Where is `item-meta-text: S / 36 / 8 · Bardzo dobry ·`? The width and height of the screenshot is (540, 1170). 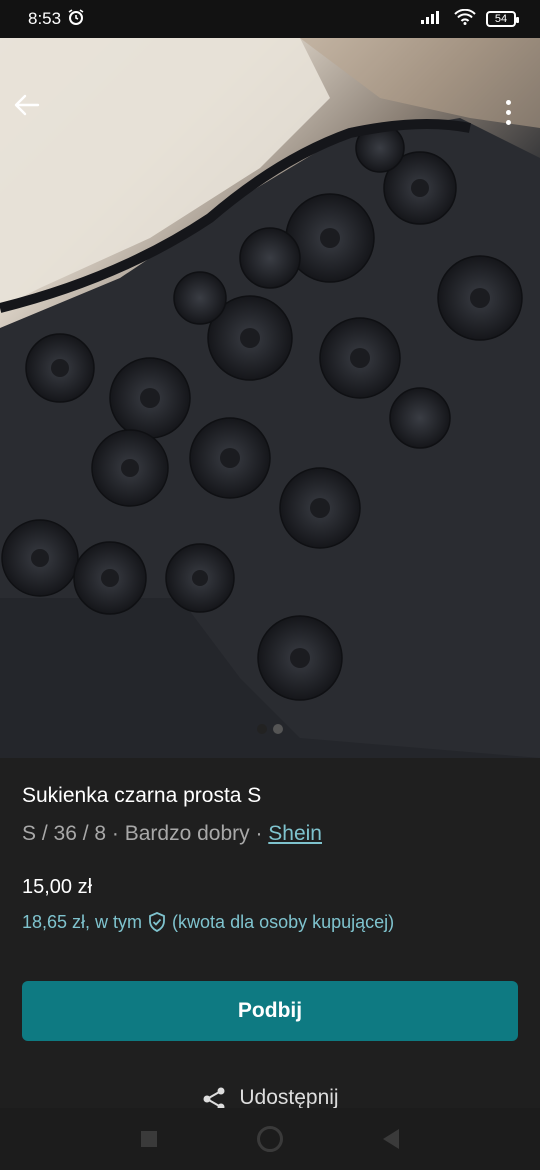 item-meta-text: S / 36 / 8 · Bardzo dobry · is located at coordinates (145, 833).